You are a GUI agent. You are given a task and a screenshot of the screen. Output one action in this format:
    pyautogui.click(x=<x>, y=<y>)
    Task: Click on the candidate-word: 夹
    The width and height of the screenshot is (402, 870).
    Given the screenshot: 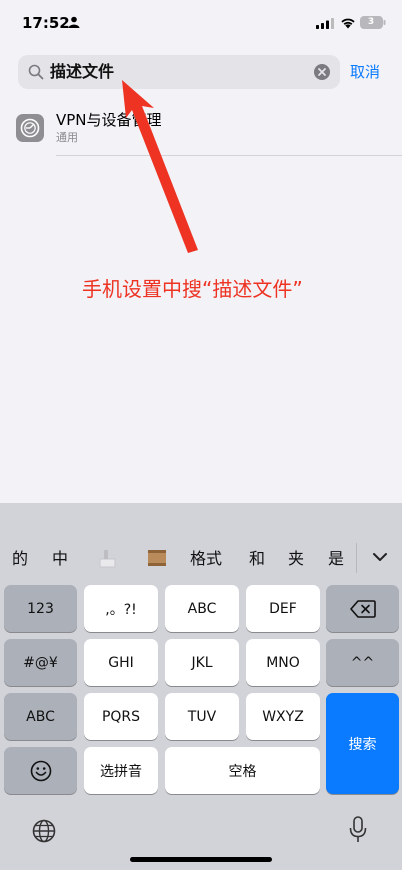 What is the action you would take?
    pyautogui.click(x=296, y=559)
    